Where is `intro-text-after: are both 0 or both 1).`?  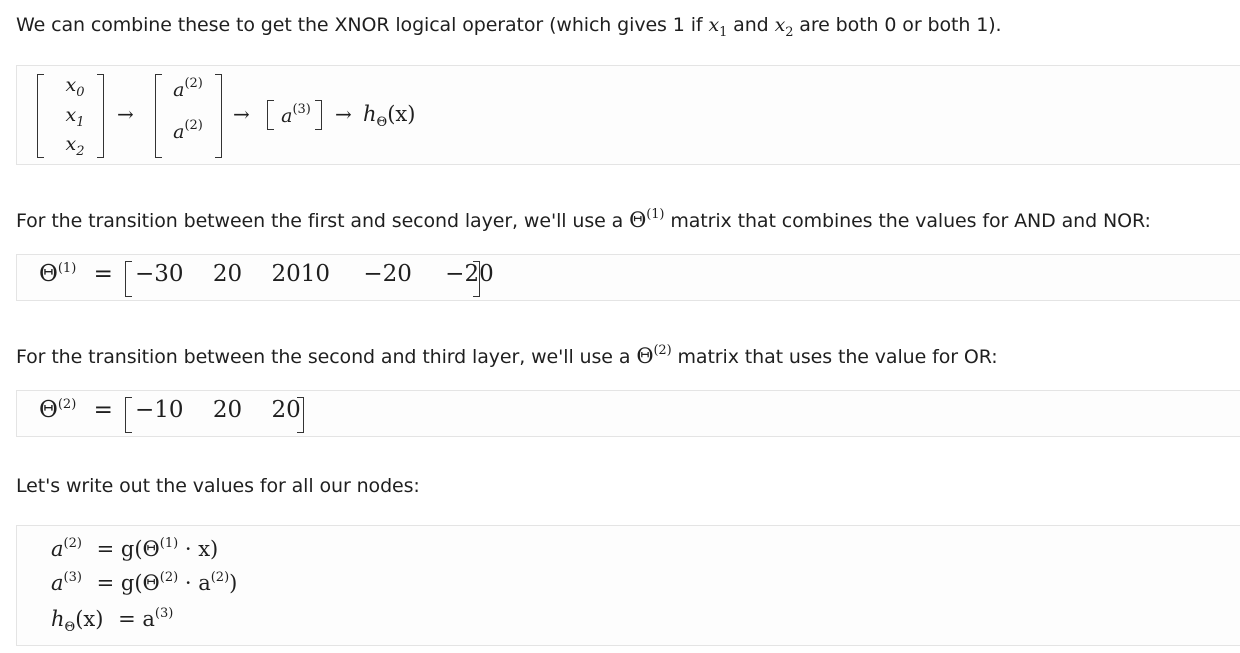 intro-text-after: are both 0 or both 1). is located at coordinates (897, 25).